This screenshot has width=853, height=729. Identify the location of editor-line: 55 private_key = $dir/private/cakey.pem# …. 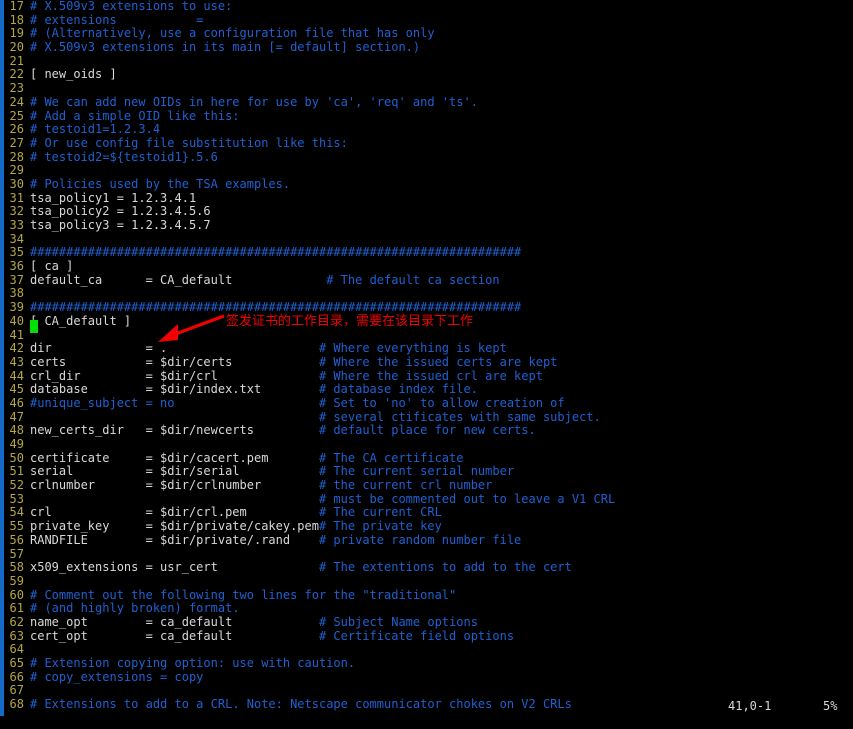
(426, 526).